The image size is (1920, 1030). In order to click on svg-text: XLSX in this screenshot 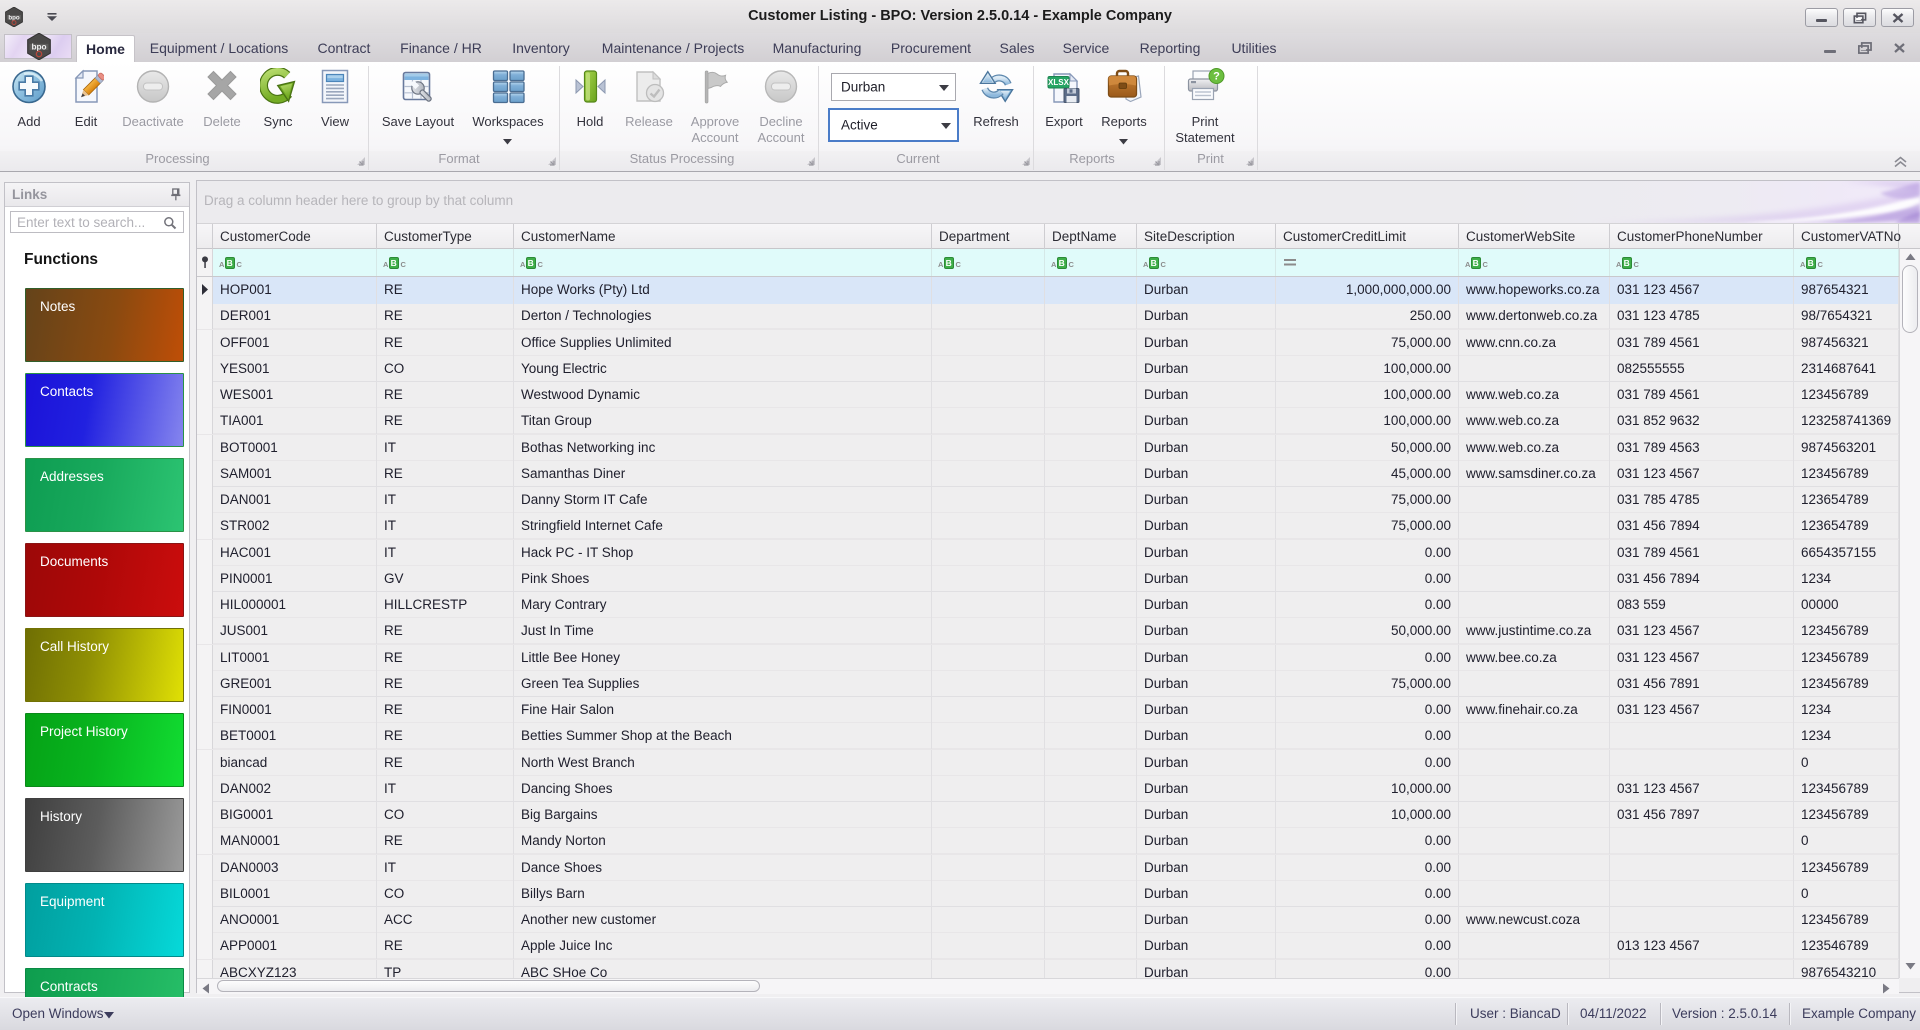, I will do `click(1059, 82)`.